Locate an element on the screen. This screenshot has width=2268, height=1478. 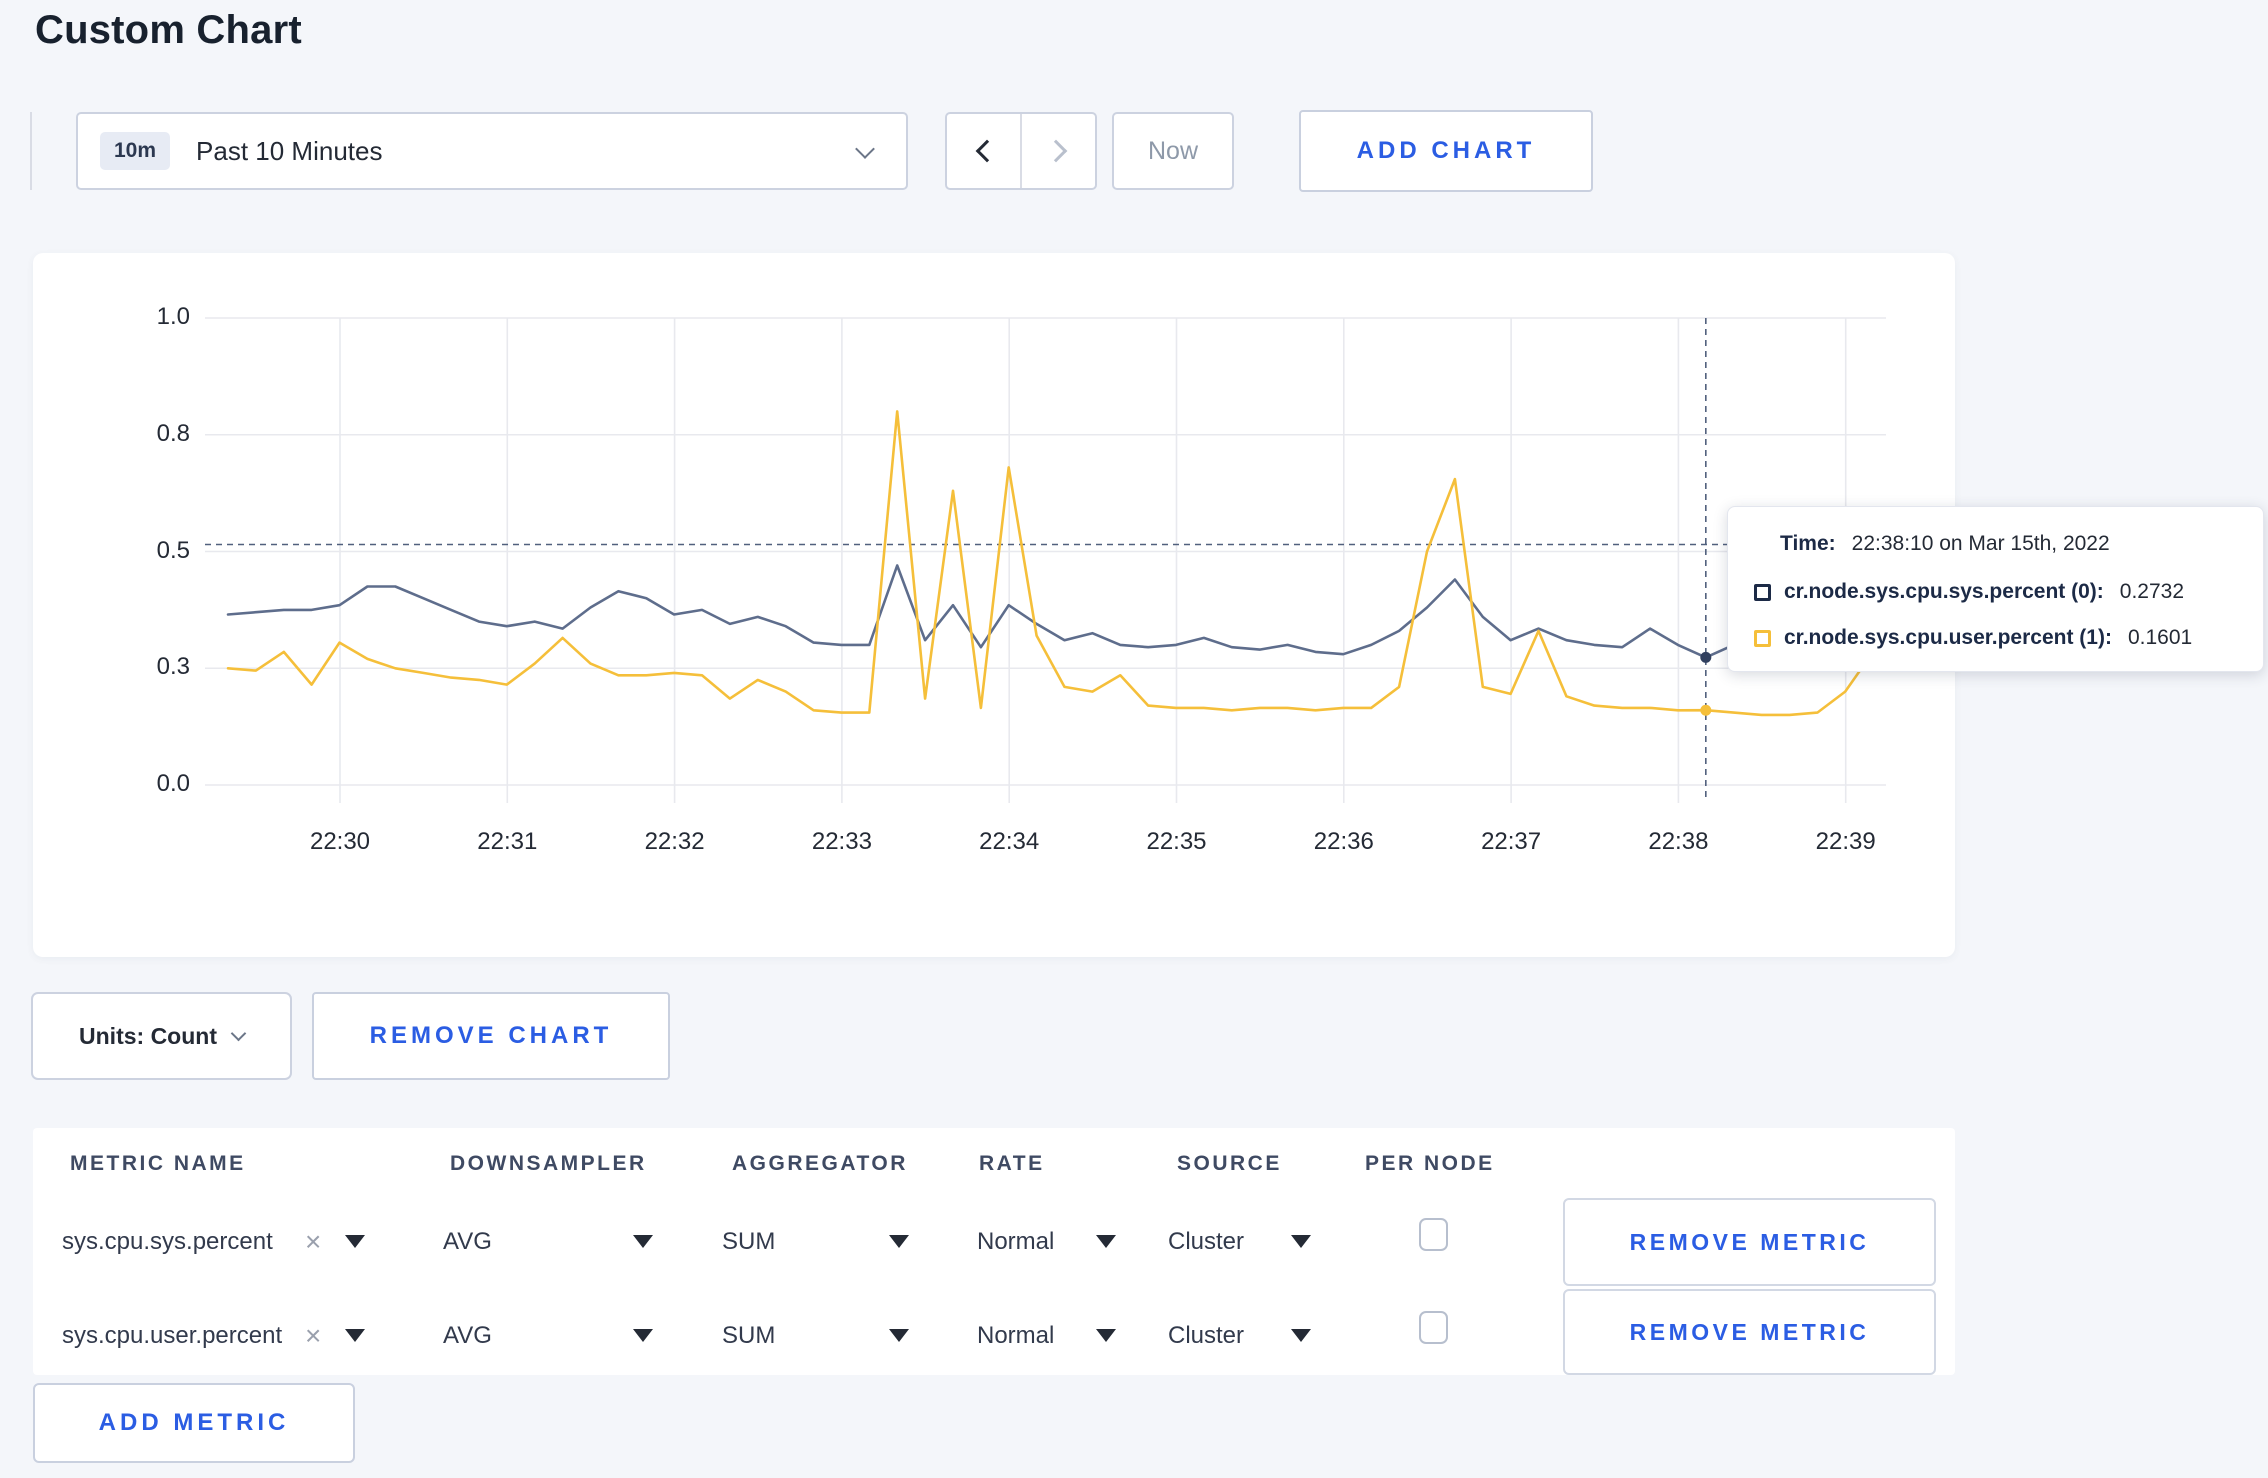
x-tick-label: 22:30 is located at coordinates (340, 841).